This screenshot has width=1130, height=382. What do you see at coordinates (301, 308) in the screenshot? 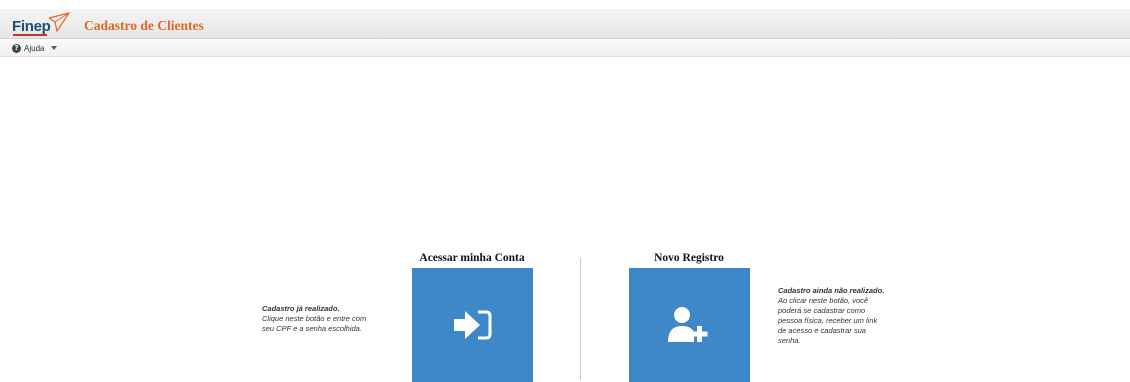
I see `login-note-heading: Cadastro já realizado.` at bounding box center [301, 308].